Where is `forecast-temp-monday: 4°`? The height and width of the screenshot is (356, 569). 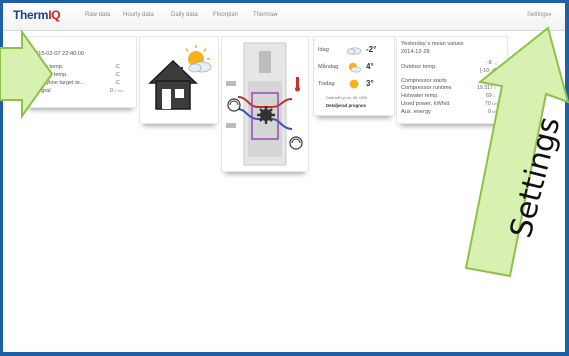
forecast-temp-monday: 4° is located at coordinates (370, 66).